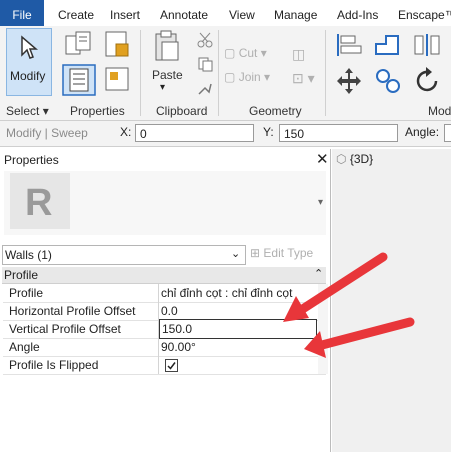 The width and height of the screenshot is (451, 452). What do you see at coordinates (230, 77) in the screenshot?
I see `join-geometry-icon: ▢` at bounding box center [230, 77].